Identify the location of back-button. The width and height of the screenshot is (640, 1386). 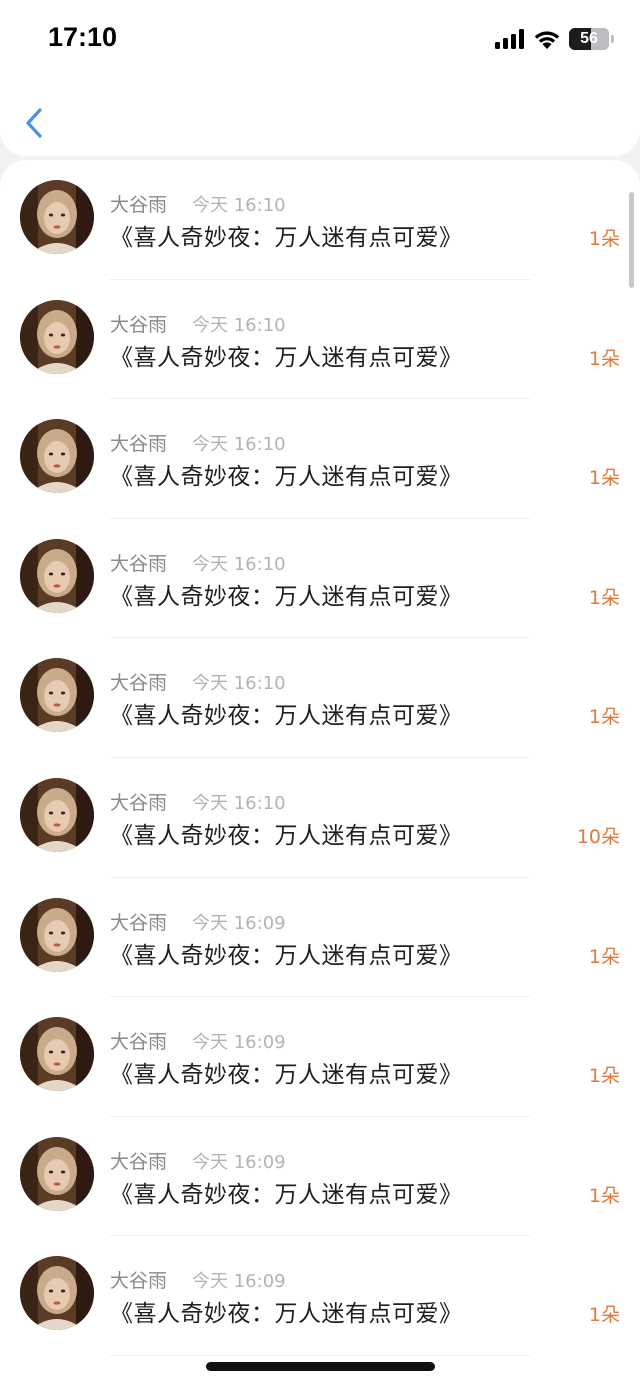
(35, 124).